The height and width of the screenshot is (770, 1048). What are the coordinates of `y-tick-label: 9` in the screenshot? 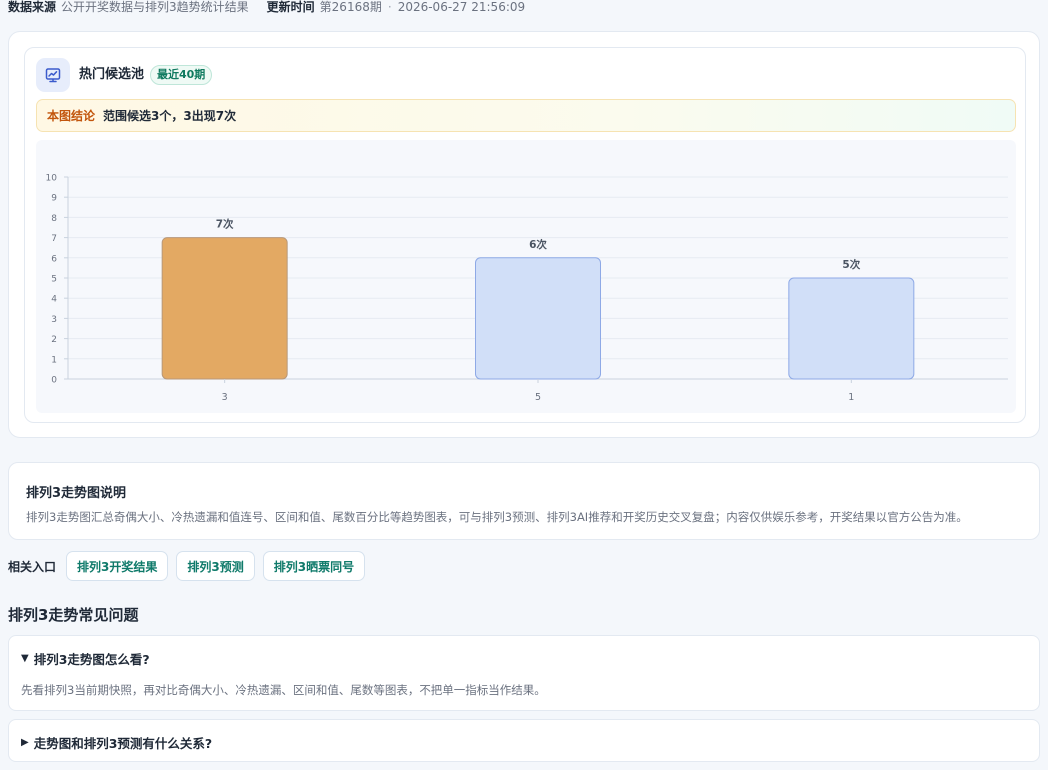 It's located at (54, 199).